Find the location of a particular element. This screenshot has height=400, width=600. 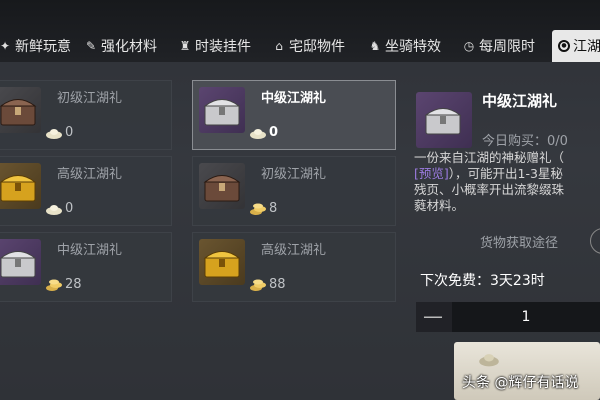

detail-thumbnail is located at coordinates (444, 120).